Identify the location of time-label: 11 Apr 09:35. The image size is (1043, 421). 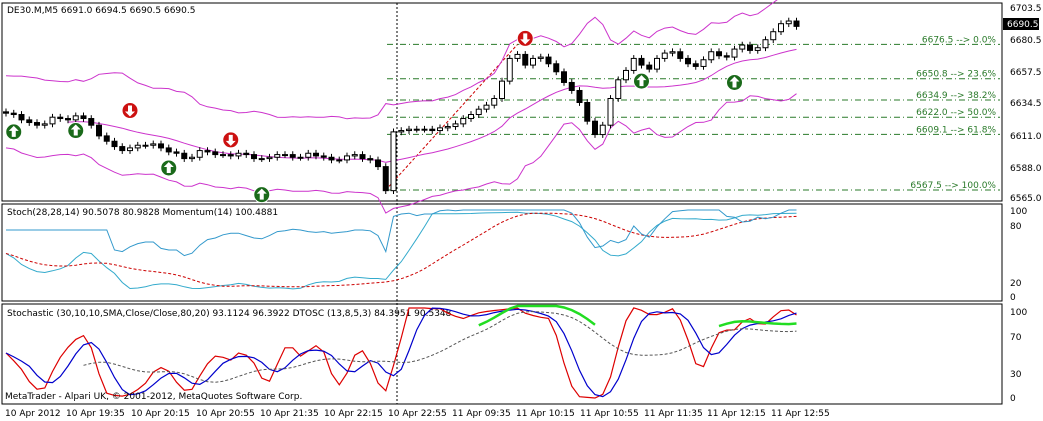
(481, 414).